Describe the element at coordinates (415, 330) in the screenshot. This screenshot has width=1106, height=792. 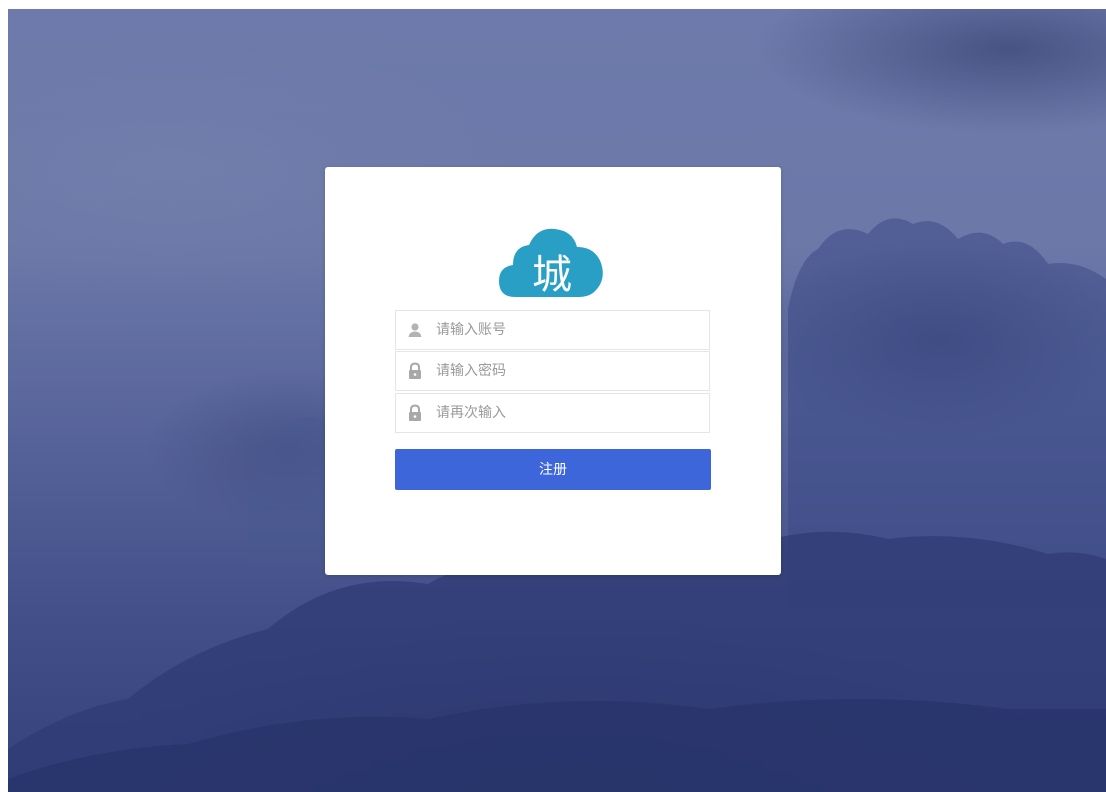
I see `user-icon` at that location.